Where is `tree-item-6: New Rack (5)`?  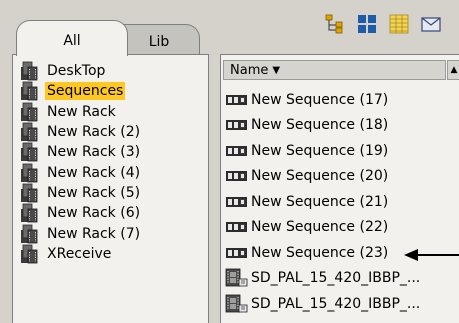 tree-item-6: New Rack (5) is located at coordinates (80, 193).